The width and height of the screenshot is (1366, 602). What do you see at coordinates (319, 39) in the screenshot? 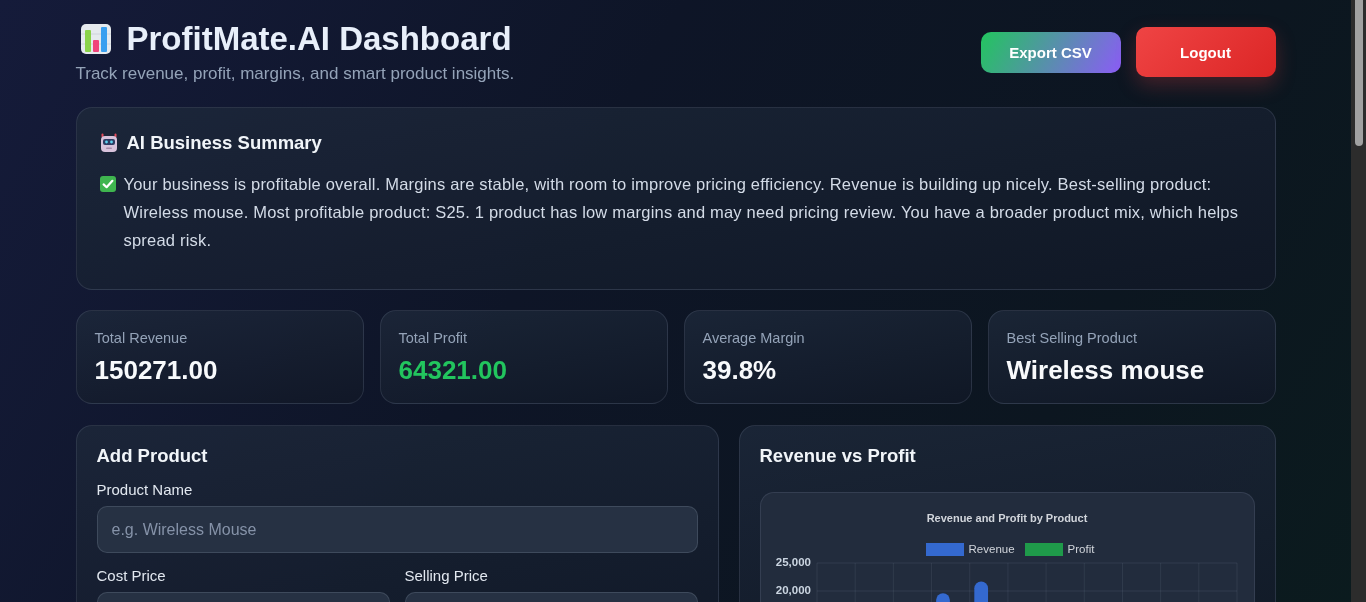
I see `page-title: ProfitMate.AI Dashboard` at bounding box center [319, 39].